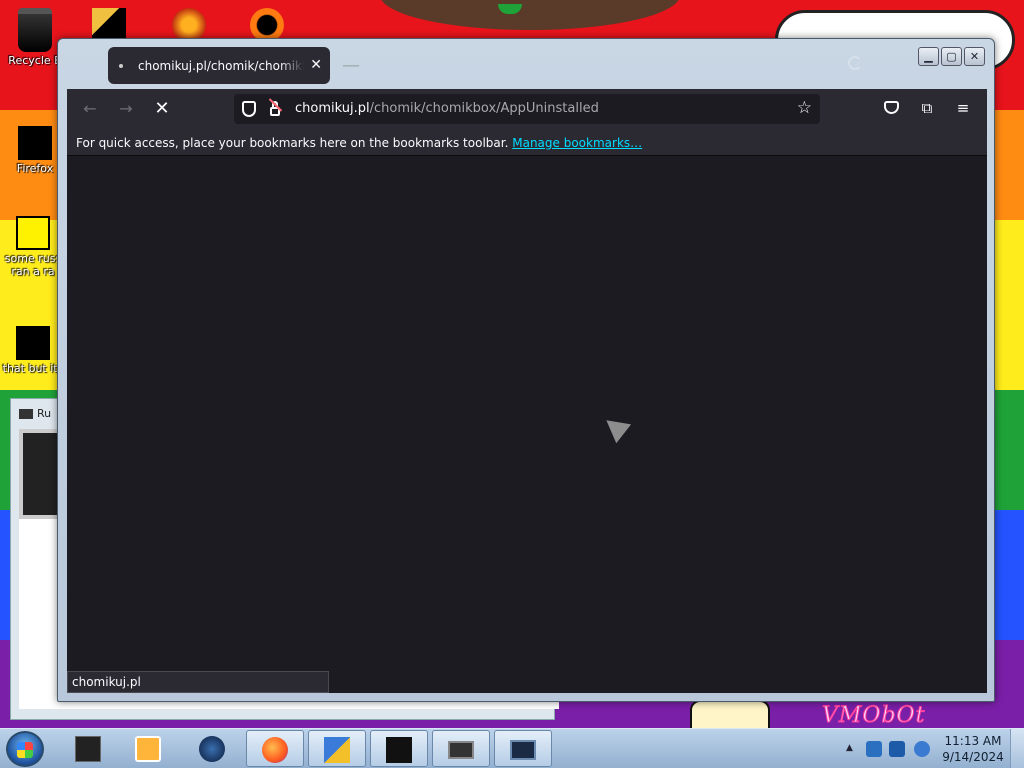 This screenshot has height=768, width=1024. Describe the element at coordinates (44, 413) in the screenshot. I see `background-window-title-text: Ru` at that location.